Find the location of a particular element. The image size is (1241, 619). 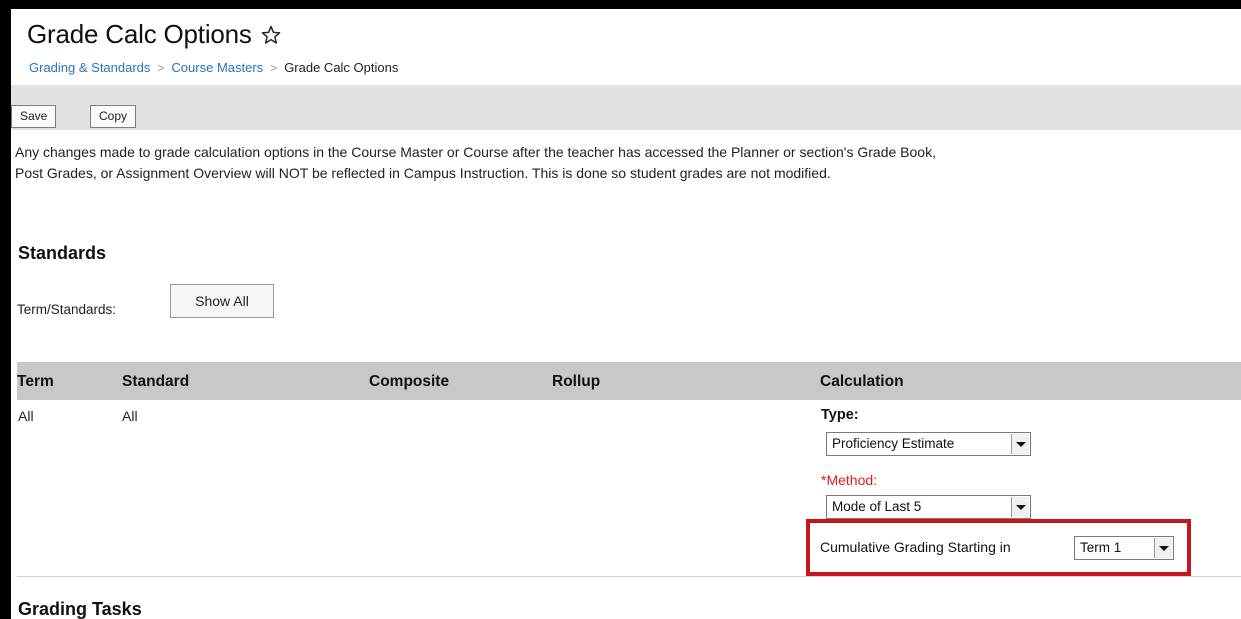

cumulative-grading-term-value: Term 1 is located at coordinates (1101, 547).